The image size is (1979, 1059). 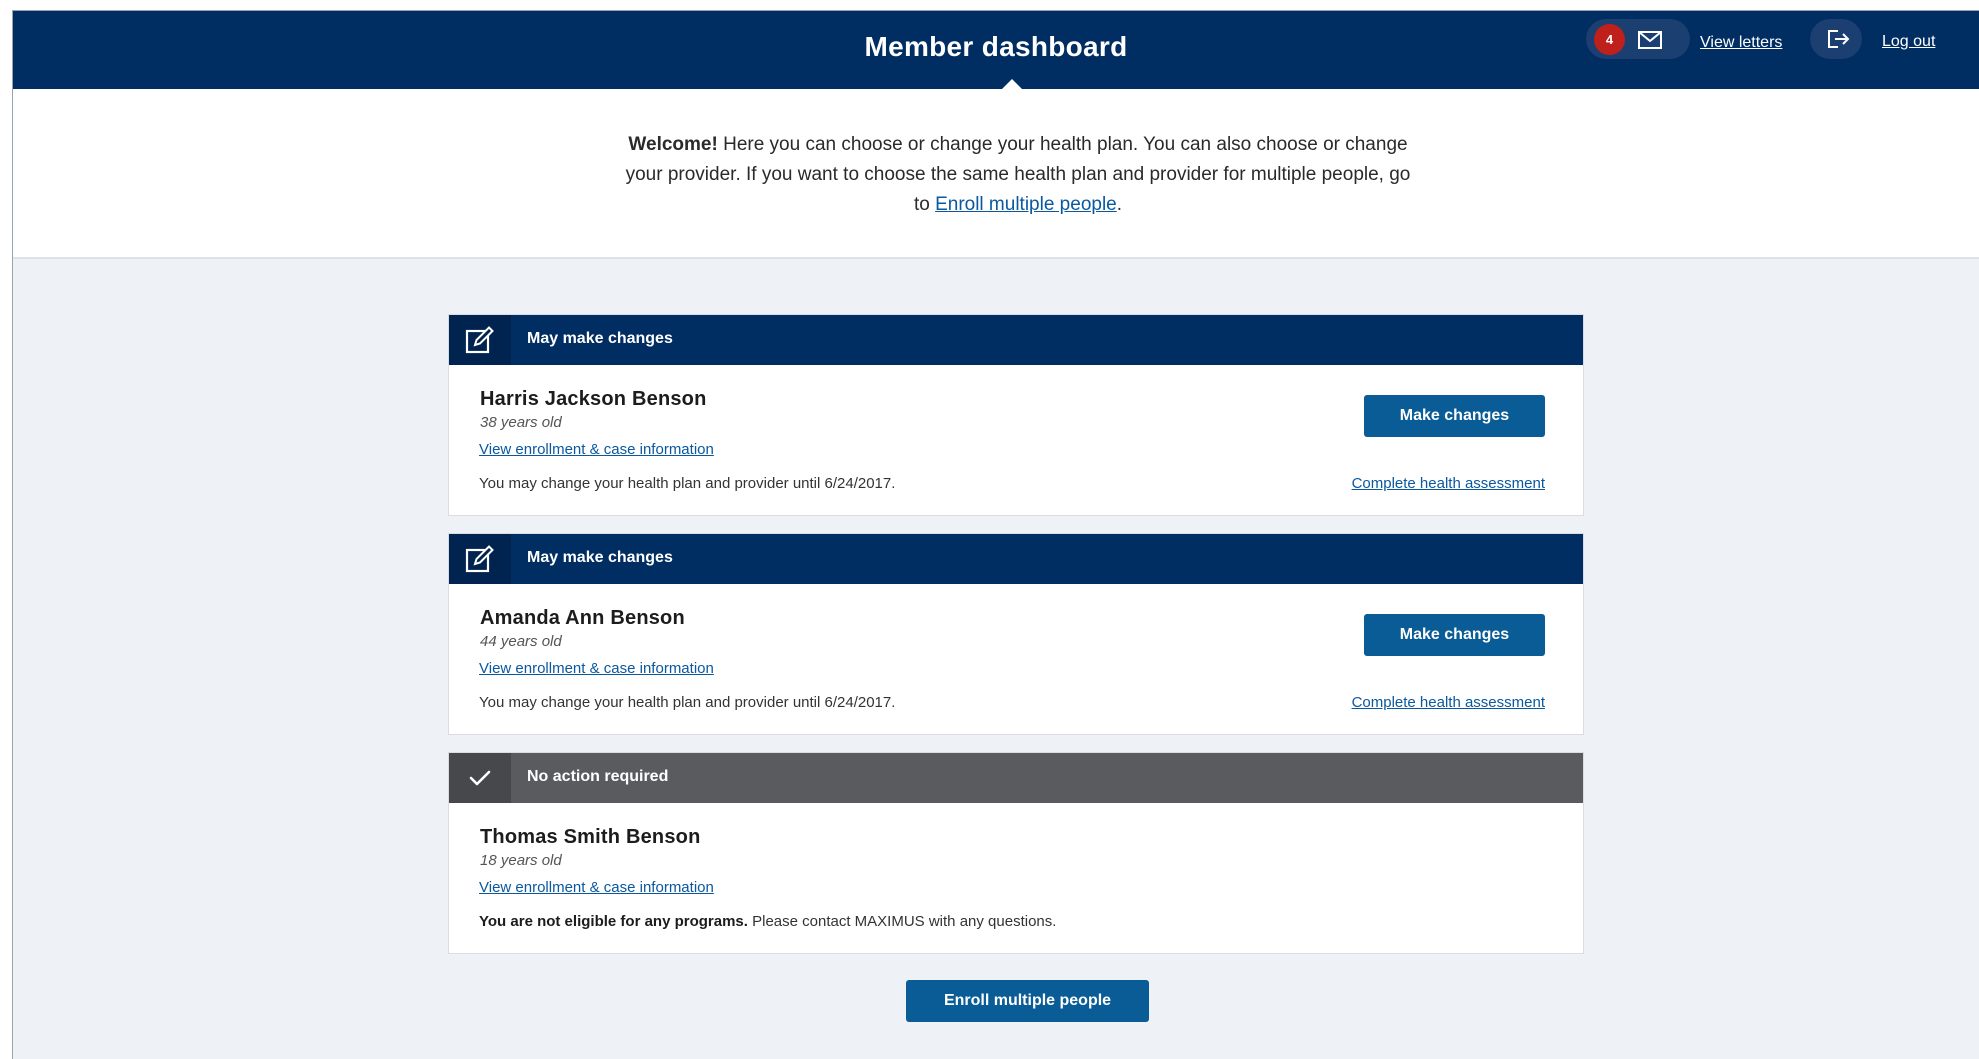 I want to click on member-age: 18 years old, so click(x=521, y=860).